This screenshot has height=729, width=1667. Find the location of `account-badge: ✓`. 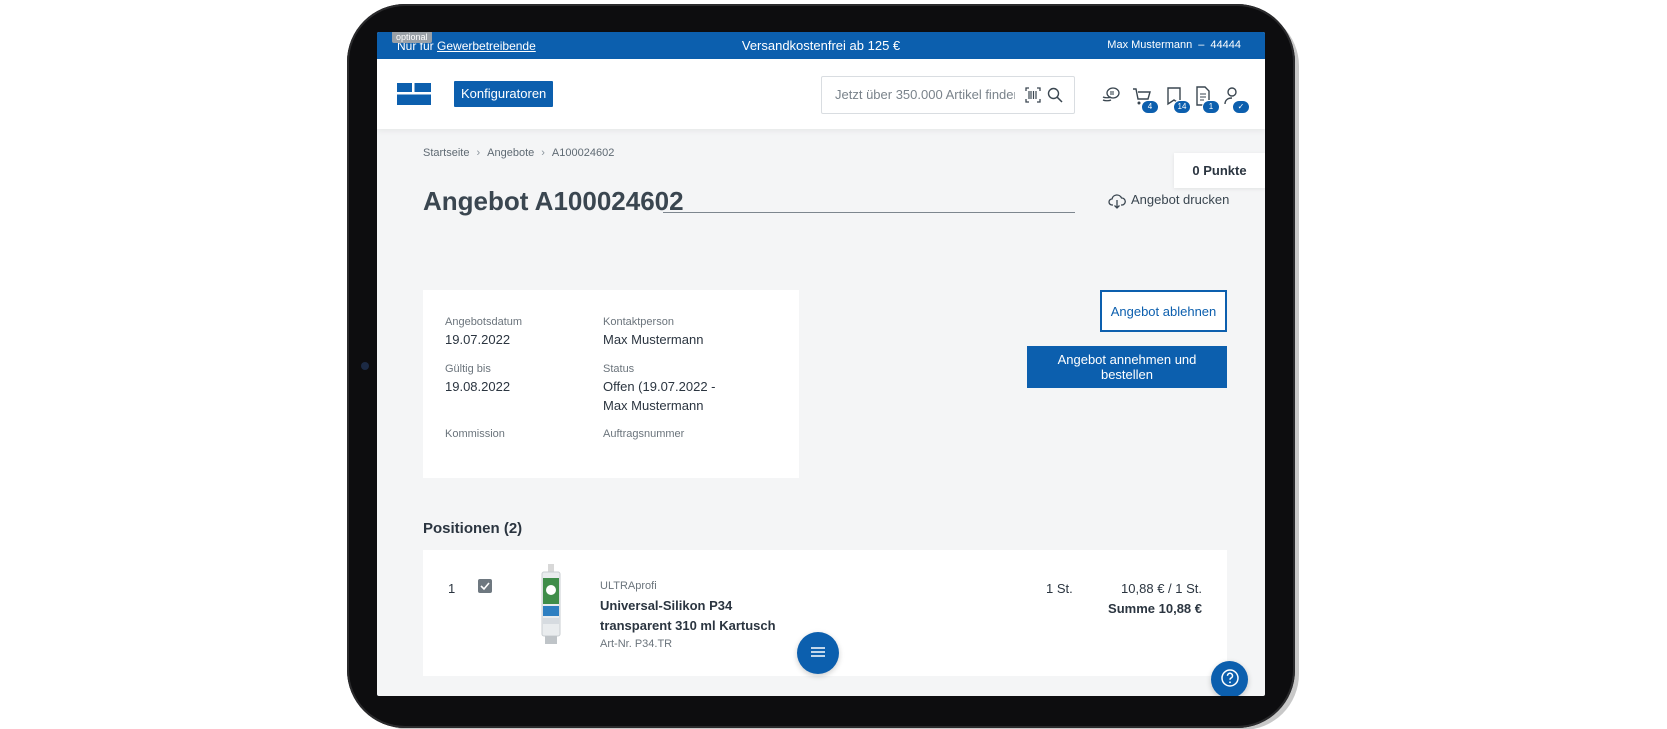

account-badge: ✓ is located at coordinates (1241, 107).